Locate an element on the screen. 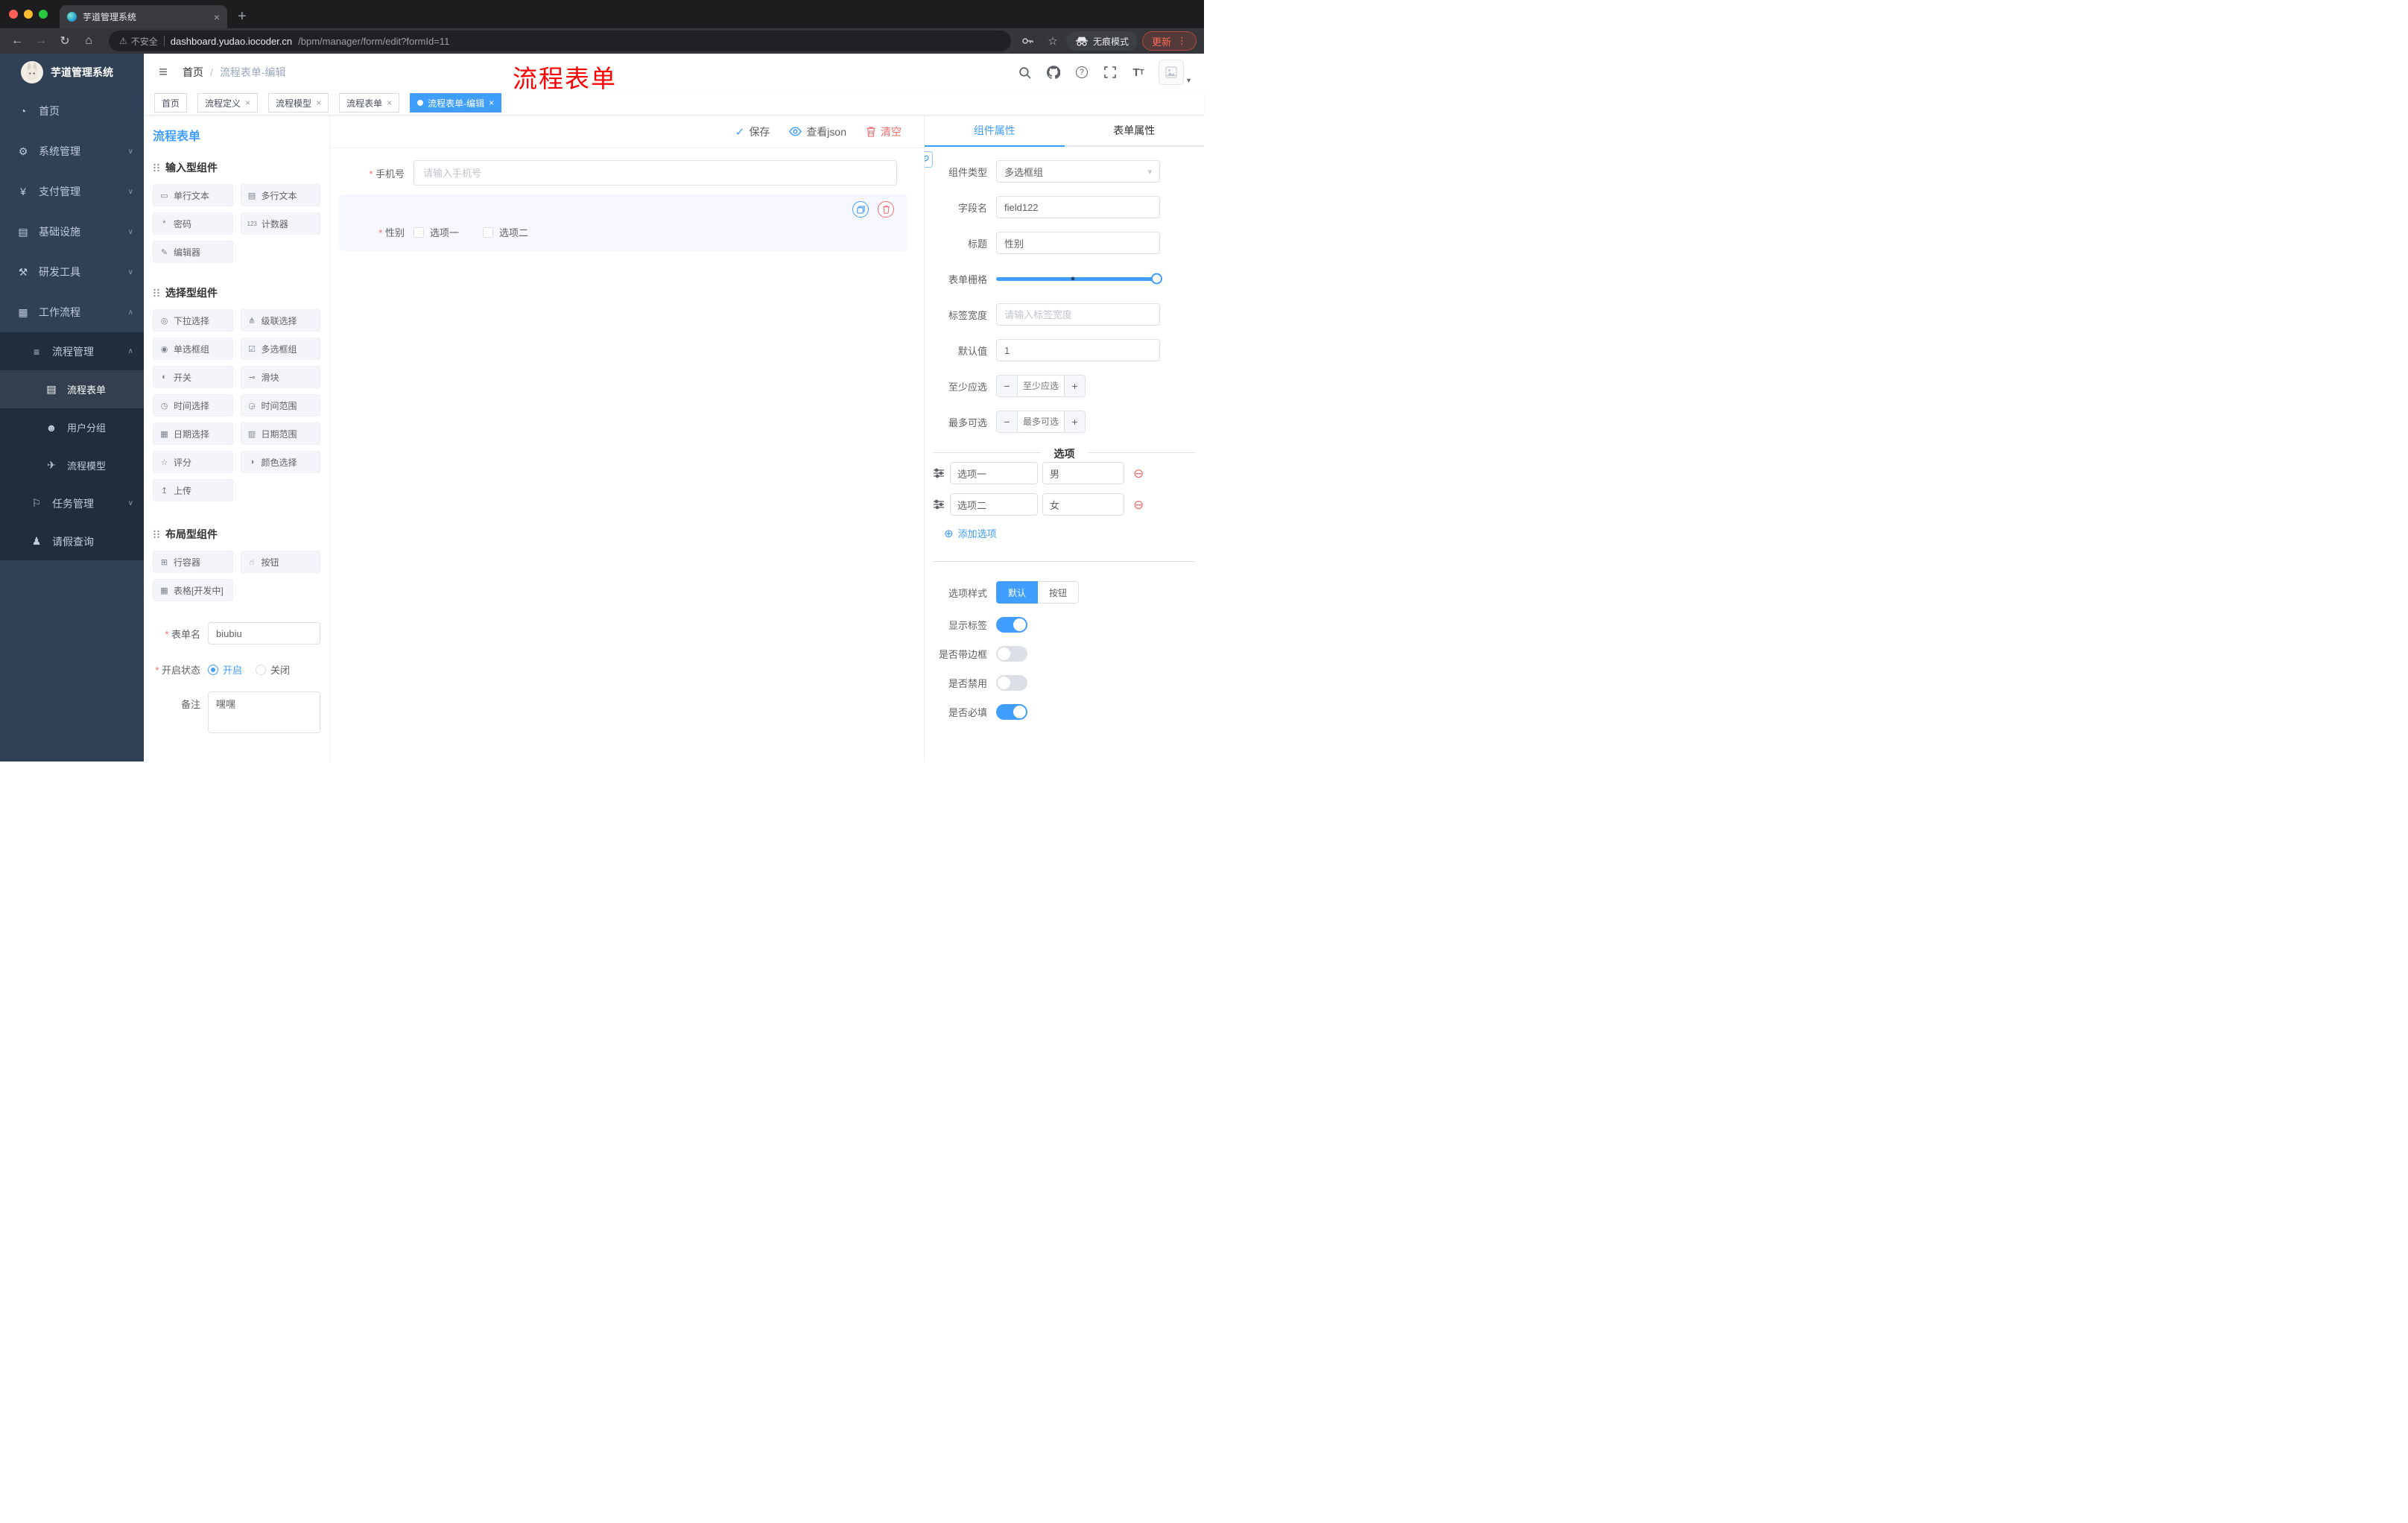 The image size is (2408, 1523). clear-button: 清空 is located at coordinates (884, 132).